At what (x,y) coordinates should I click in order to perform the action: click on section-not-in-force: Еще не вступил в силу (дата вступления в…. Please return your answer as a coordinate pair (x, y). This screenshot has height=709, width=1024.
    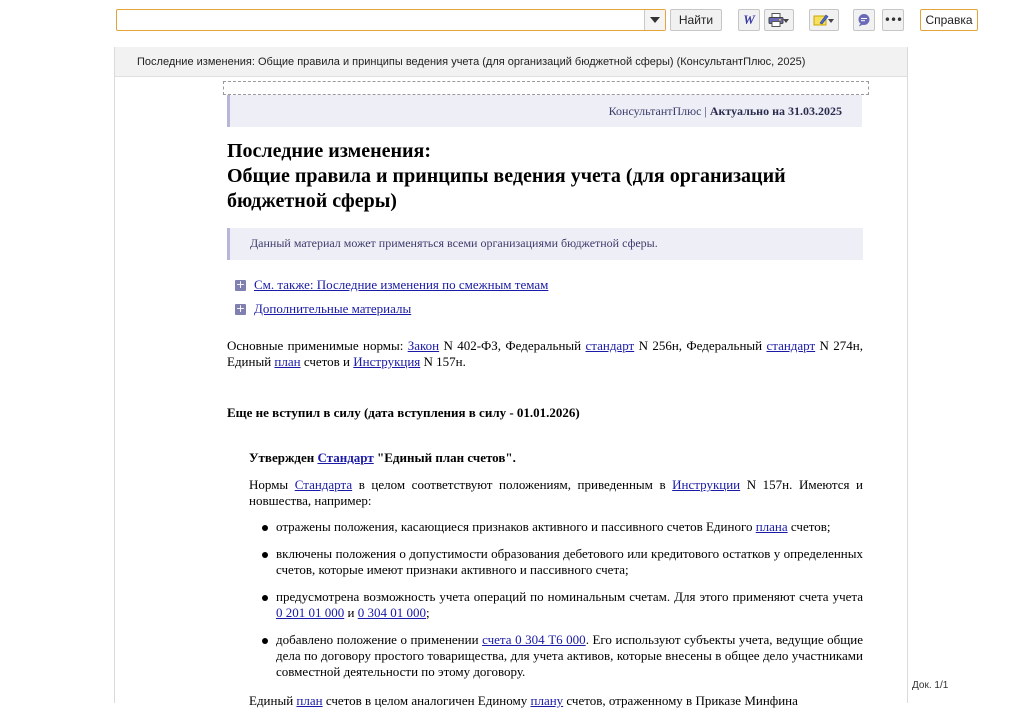
    Looking at the image, I should click on (403, 412).